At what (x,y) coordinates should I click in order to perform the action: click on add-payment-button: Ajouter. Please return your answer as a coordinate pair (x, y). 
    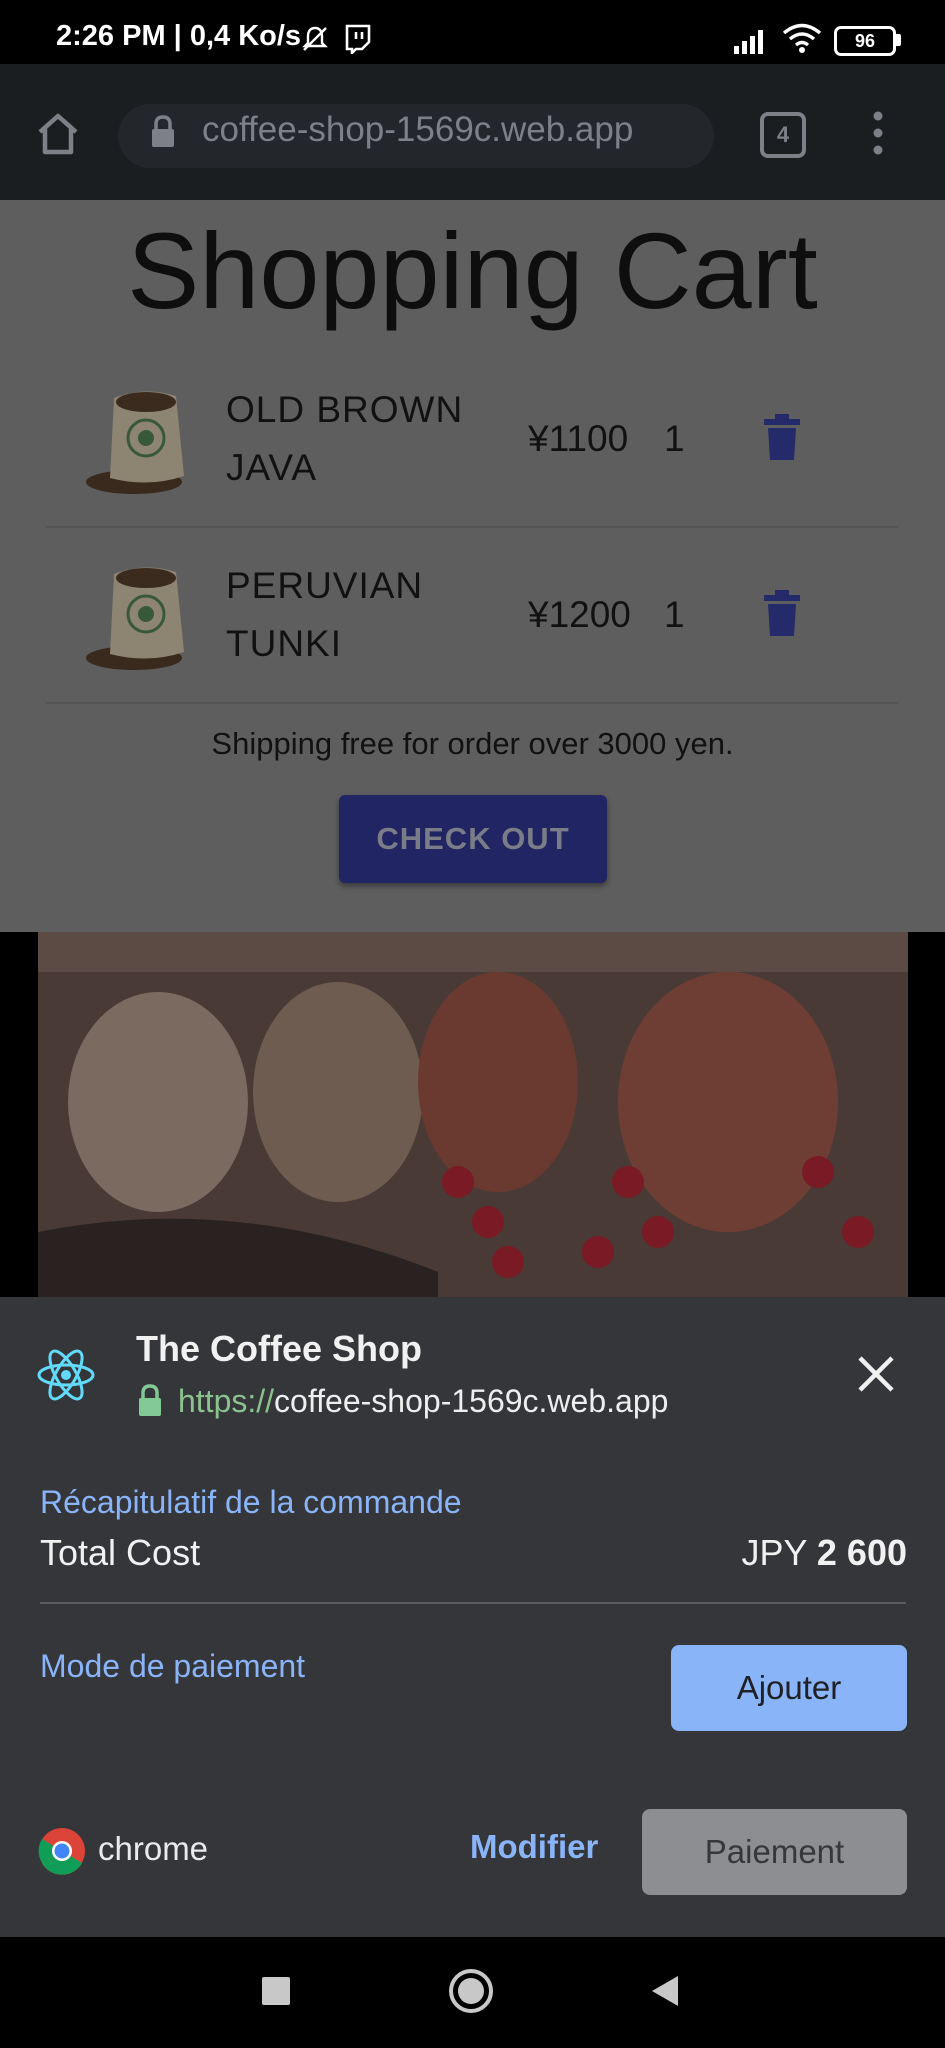
    Looking at the image, I should click on (789, 1688).